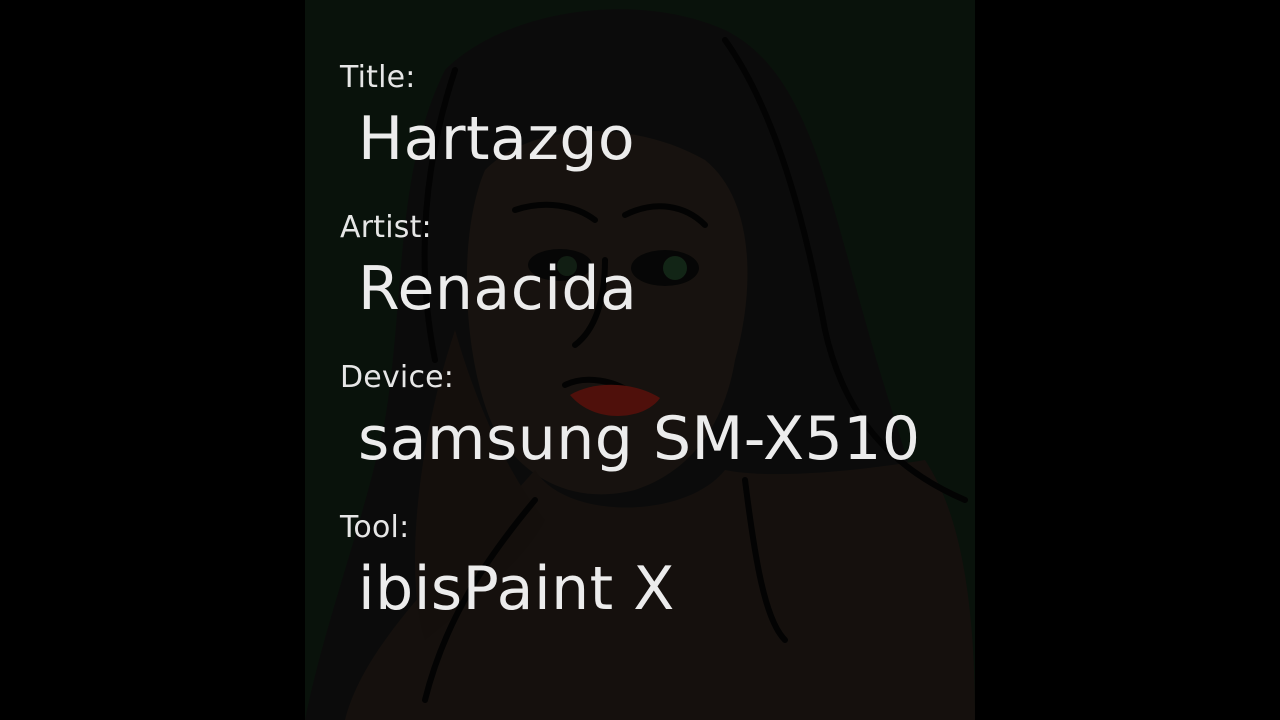 The image size is (1280, 720). Describe the element at coordinates (639, 439) in the screenshot. I see `device-value: samsung SM-X510` at that location.